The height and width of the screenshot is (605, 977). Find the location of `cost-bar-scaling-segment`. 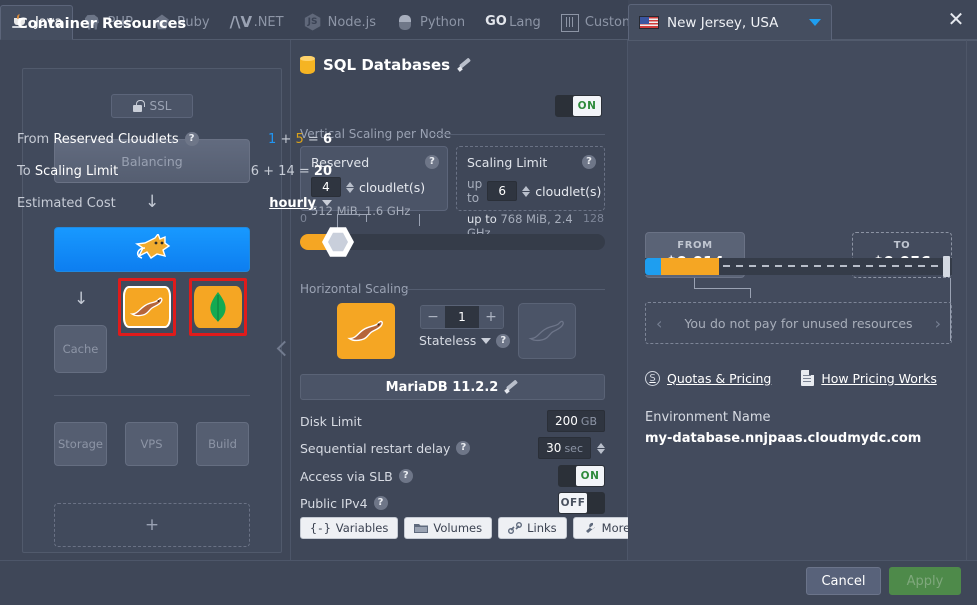

cost-bar-scaling-segment is located at coordinates (690, 266).